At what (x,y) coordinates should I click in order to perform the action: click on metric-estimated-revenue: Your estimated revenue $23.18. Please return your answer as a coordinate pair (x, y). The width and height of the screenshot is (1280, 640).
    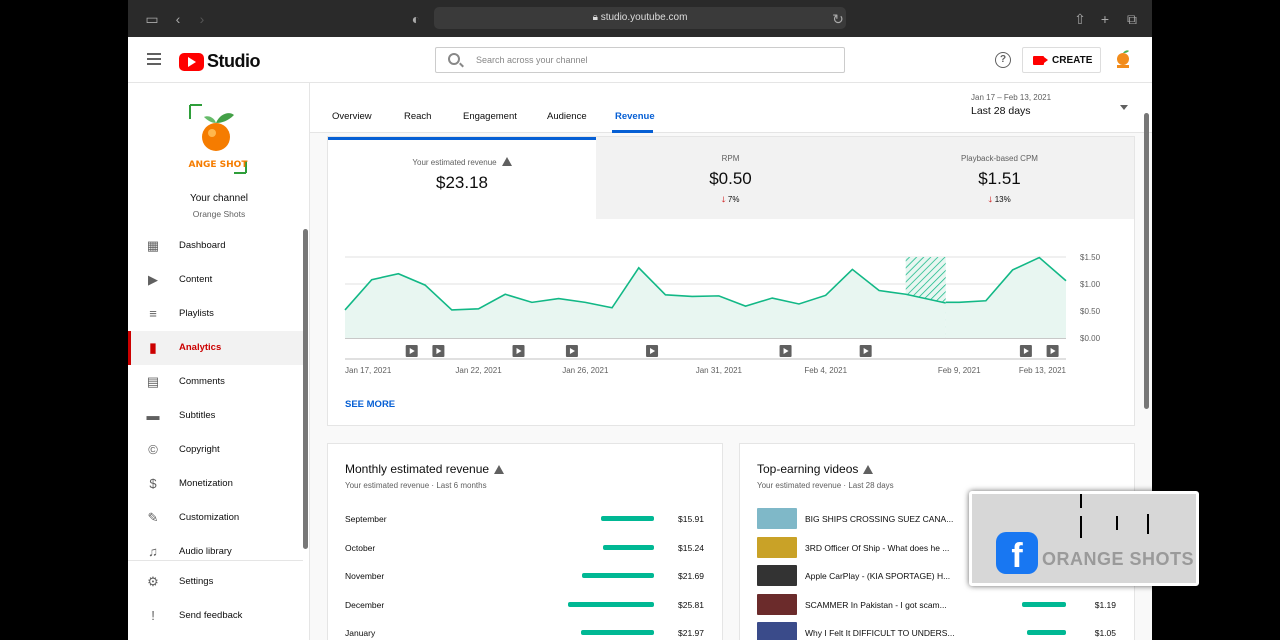
    Looking at the image, I should click on (462, 178).